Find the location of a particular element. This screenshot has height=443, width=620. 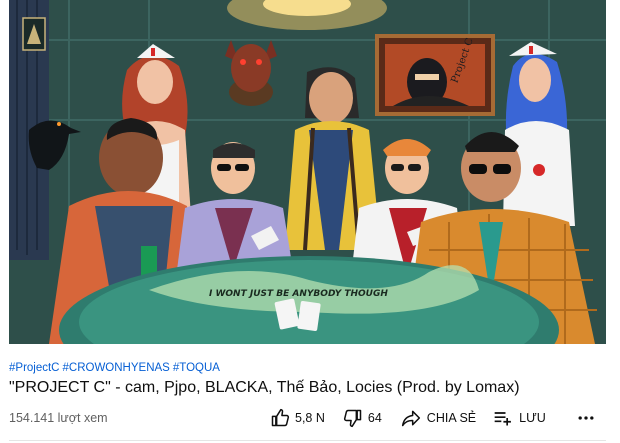

hashtag-toqua: #TOQUA is located at coordinates (196, 368).